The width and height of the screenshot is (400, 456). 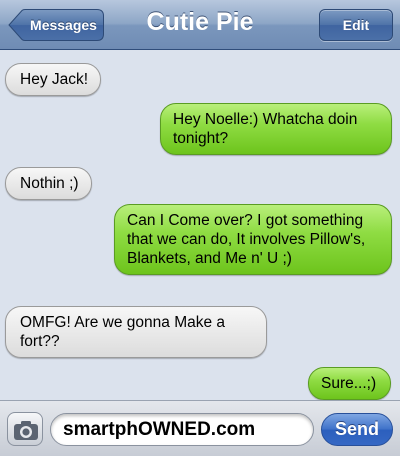 What do you see at coordinates (356, 25) in the screenshot?
I see `edit-button: Edit` at bounding box center [356, 25].